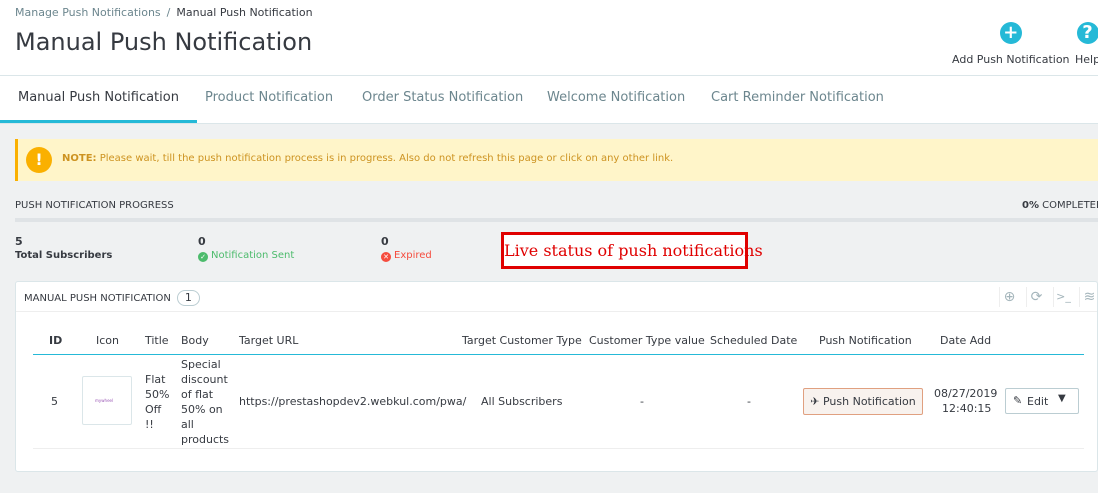 The height and width of the screenshot is (493, 1098). What do you see at coordinates (1038, 401) in the screenshot?
I see `edit-label: Edit` at bounding box center [1038, 401].